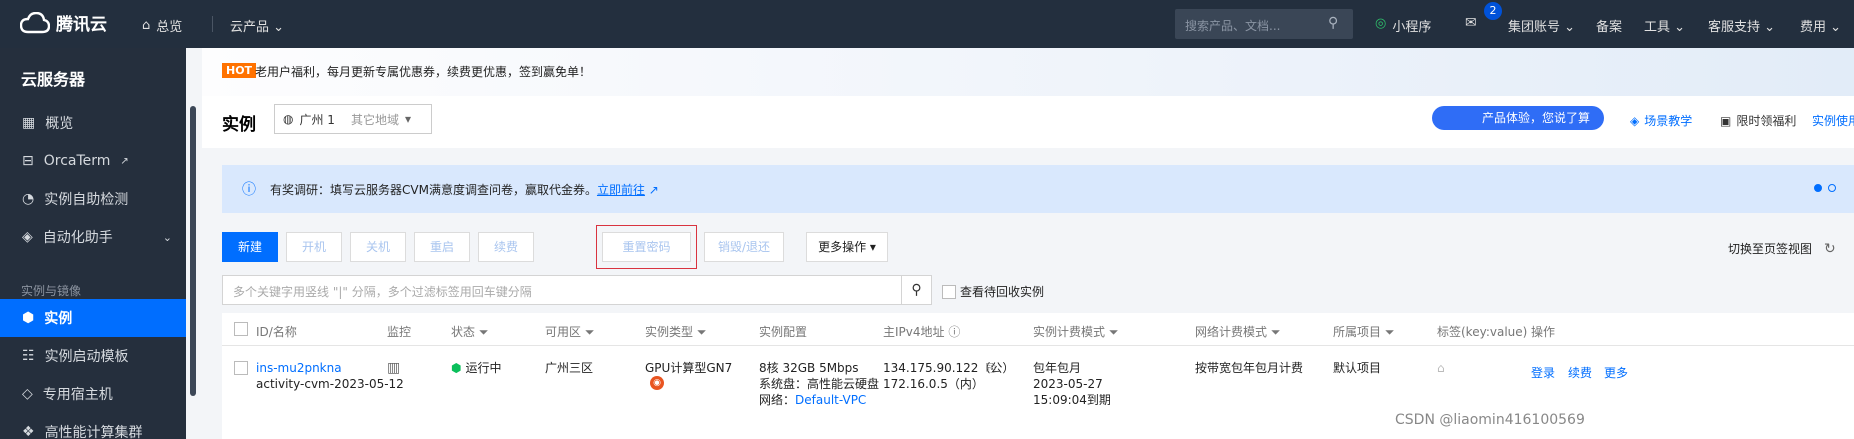 This screenshot has width=1854, height=439. I want to click on renew-action: 续费, so click(1580, 373).